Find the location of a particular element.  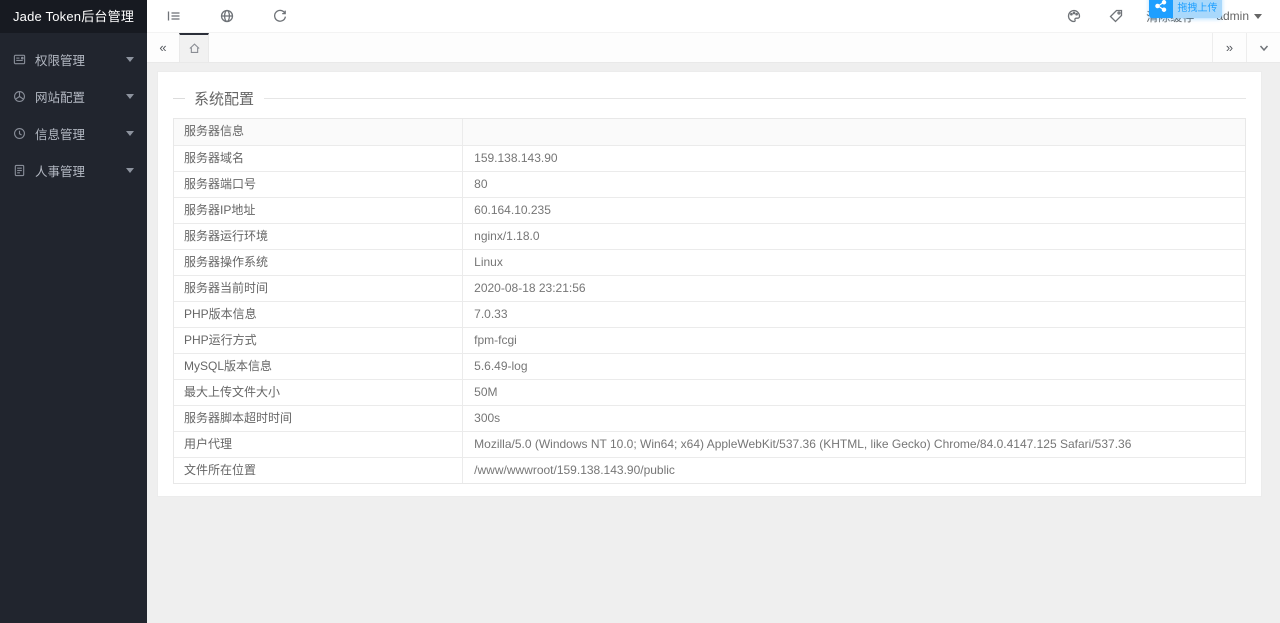

section-legend: 系统配置 is located at coordinates (709, 98).